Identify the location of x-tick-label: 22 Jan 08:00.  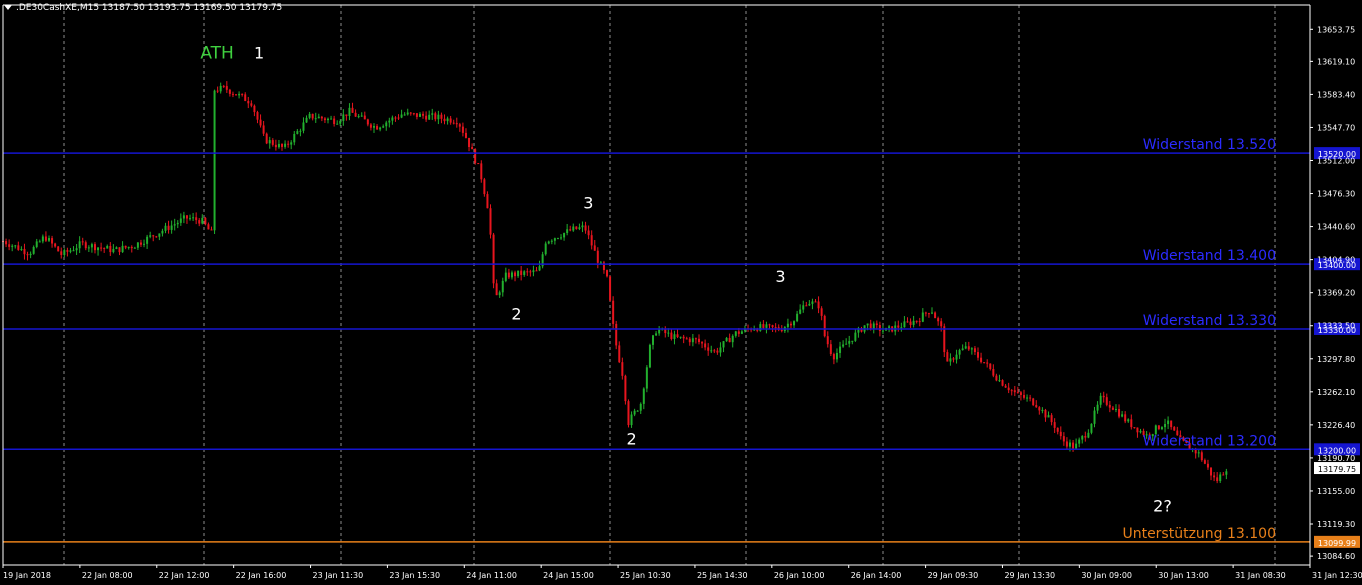
(107, 575).